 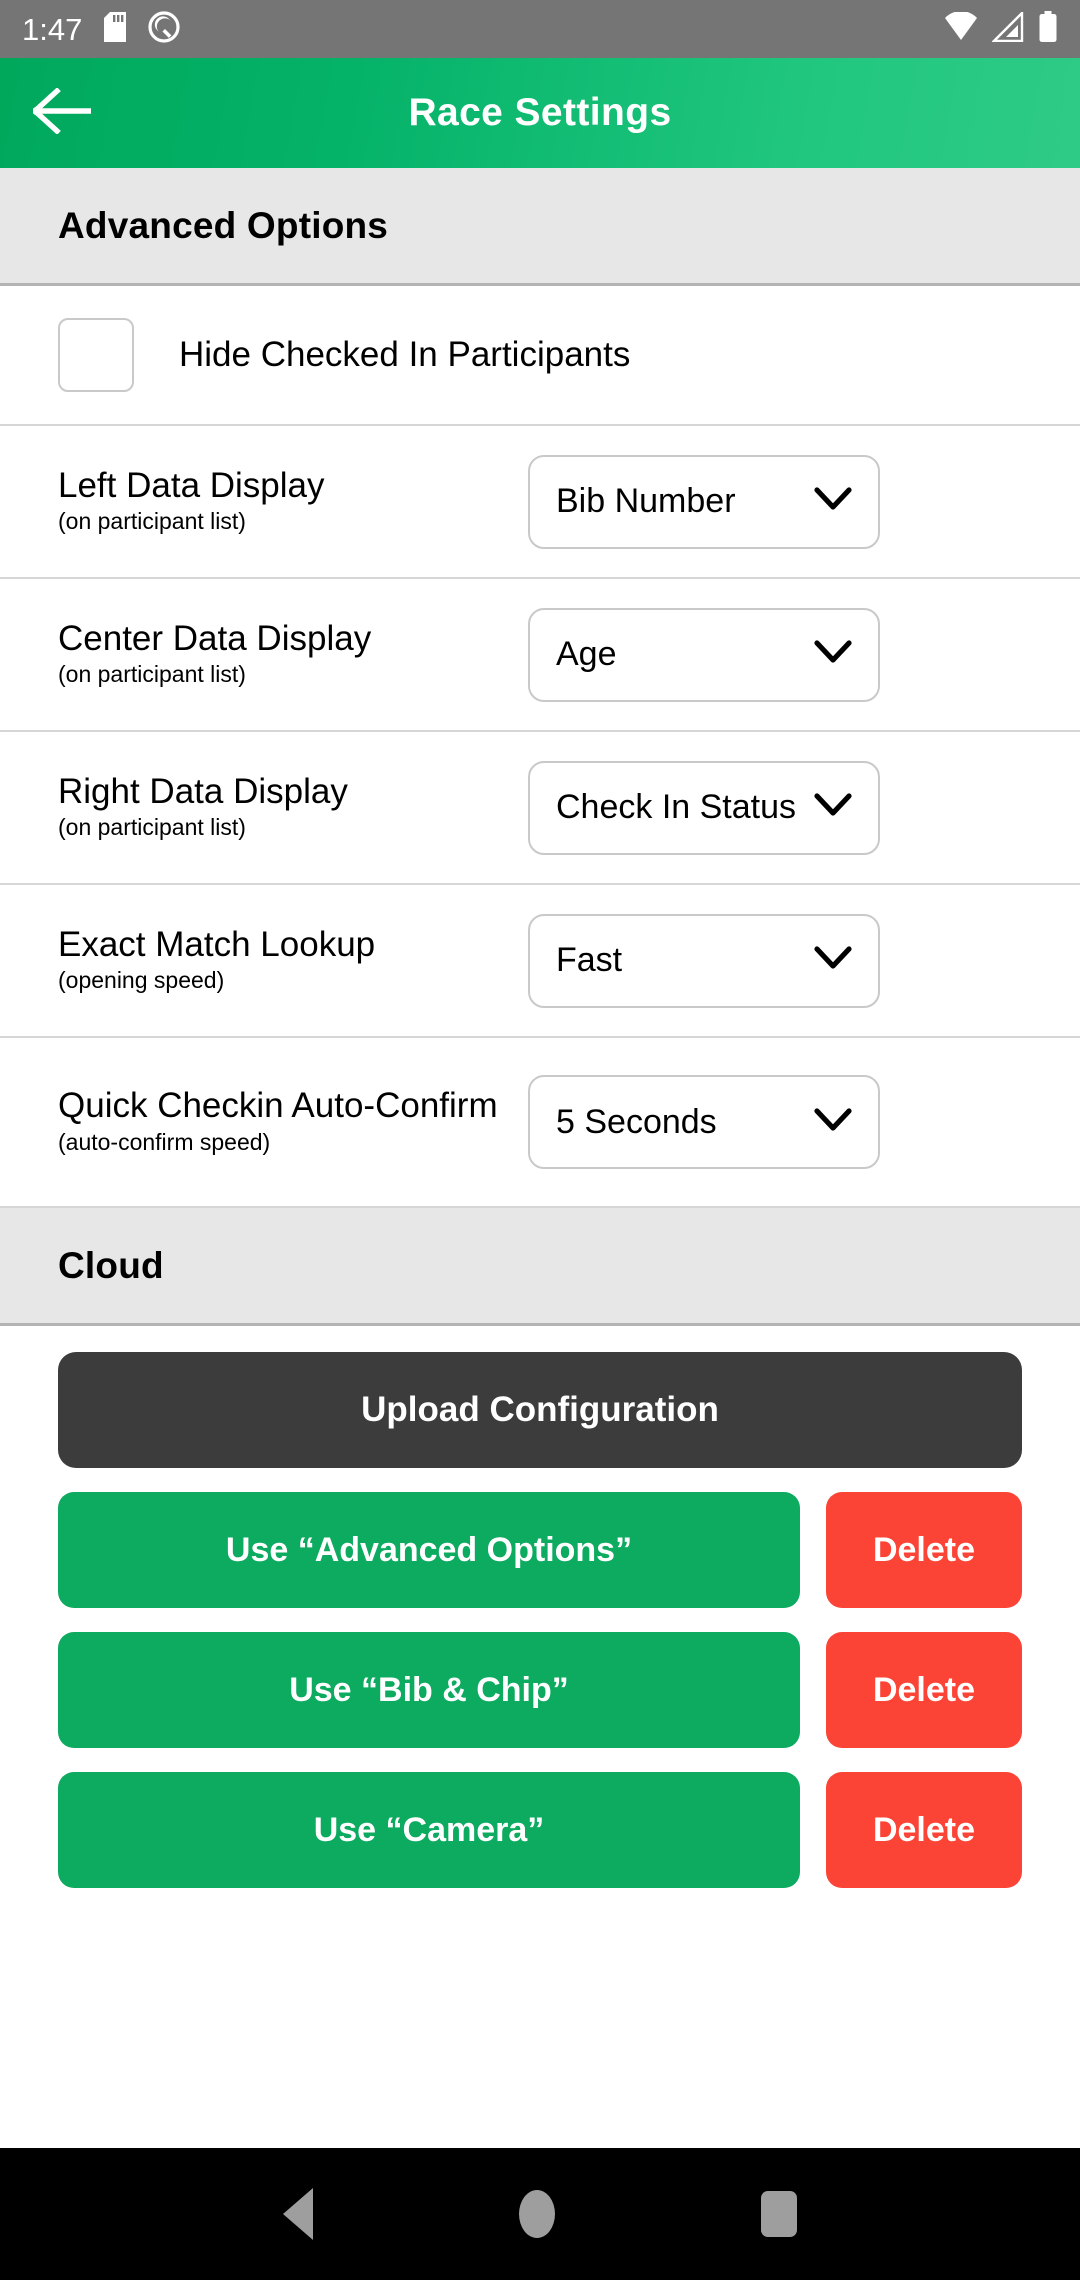 I want to click on section-title: Cloud, so click(x=111, y=1265).